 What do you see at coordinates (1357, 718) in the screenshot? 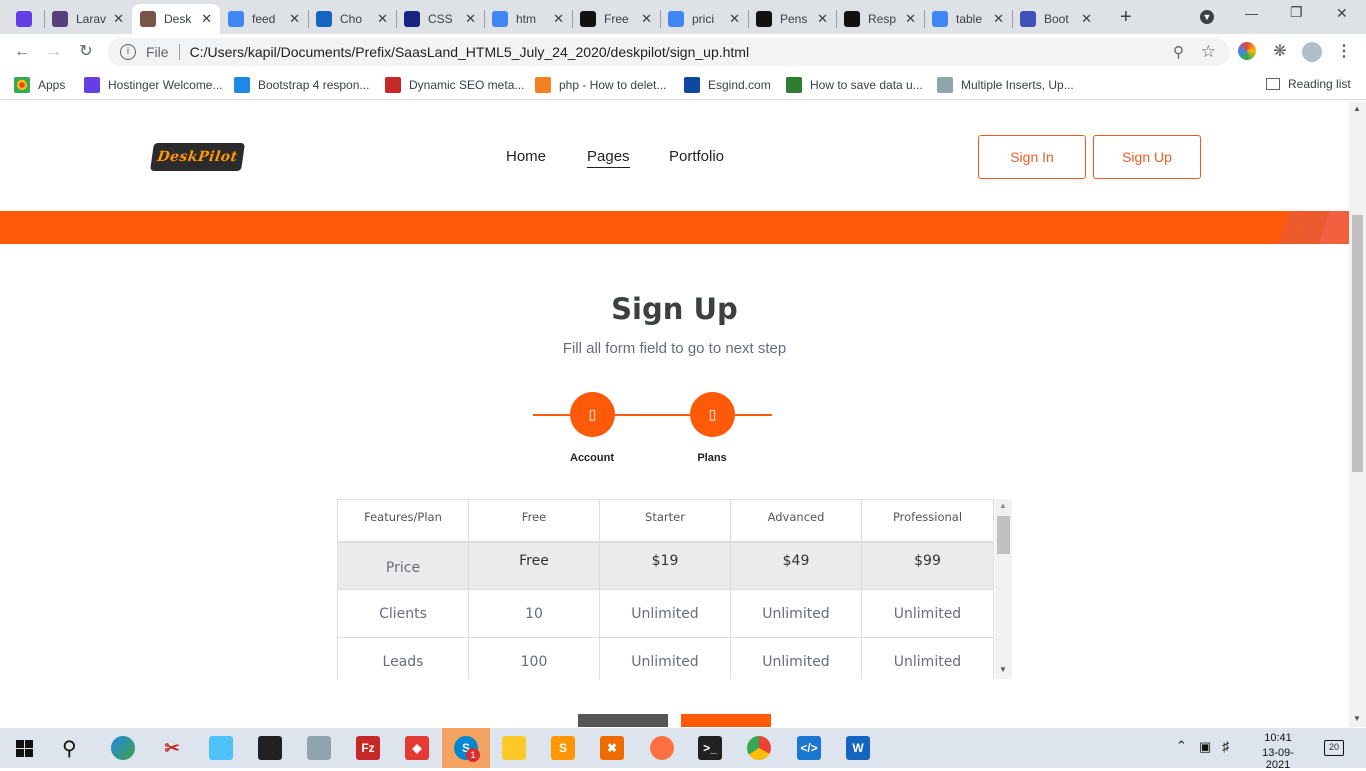
I see `page-scroll-down-icon: ▼` at bounding box center [1357, 718].